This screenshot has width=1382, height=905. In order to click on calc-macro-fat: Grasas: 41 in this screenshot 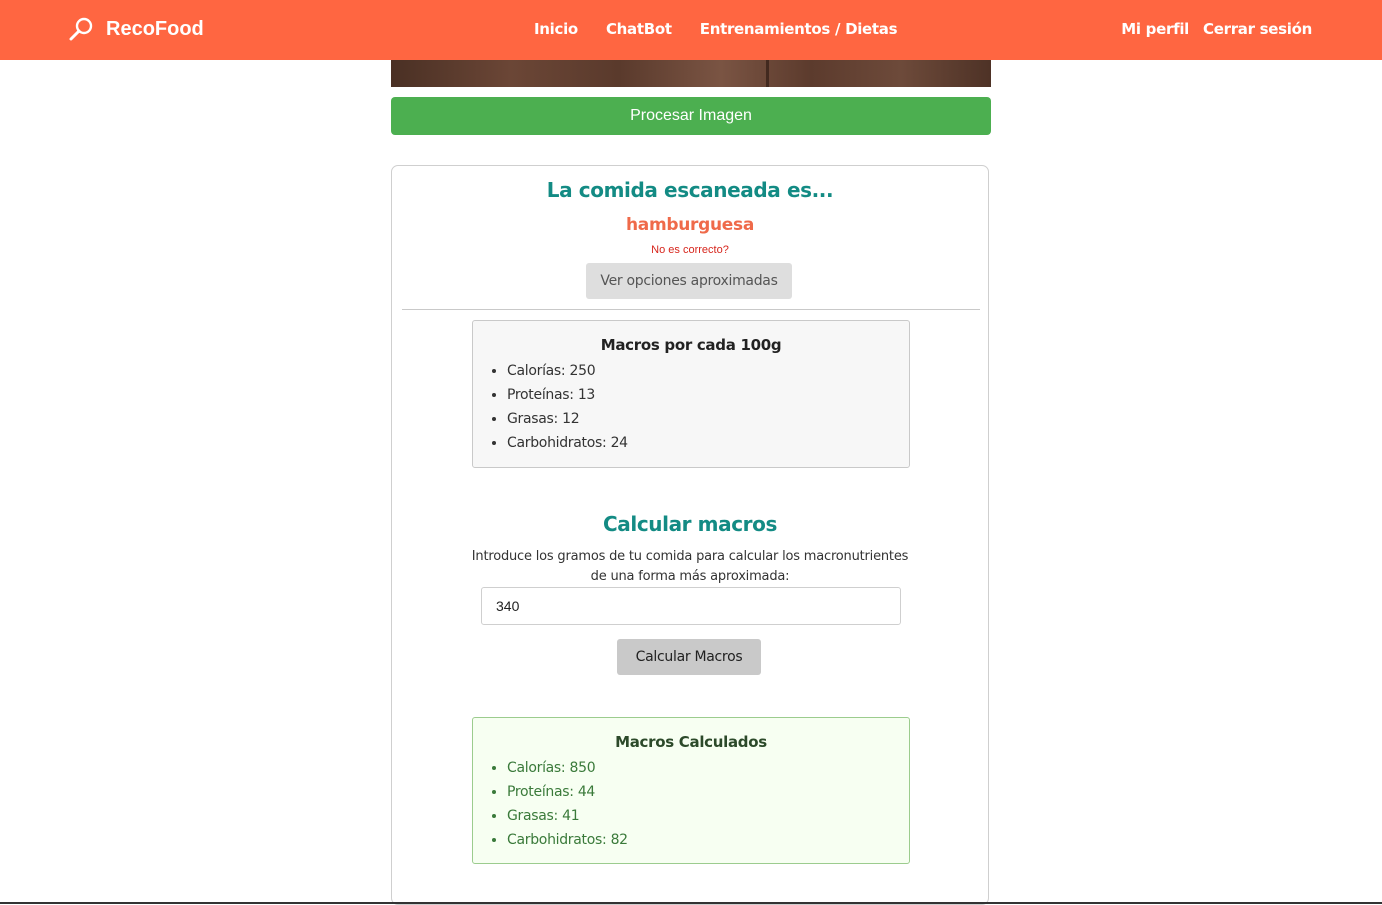, I will do `click(567, 816)`.